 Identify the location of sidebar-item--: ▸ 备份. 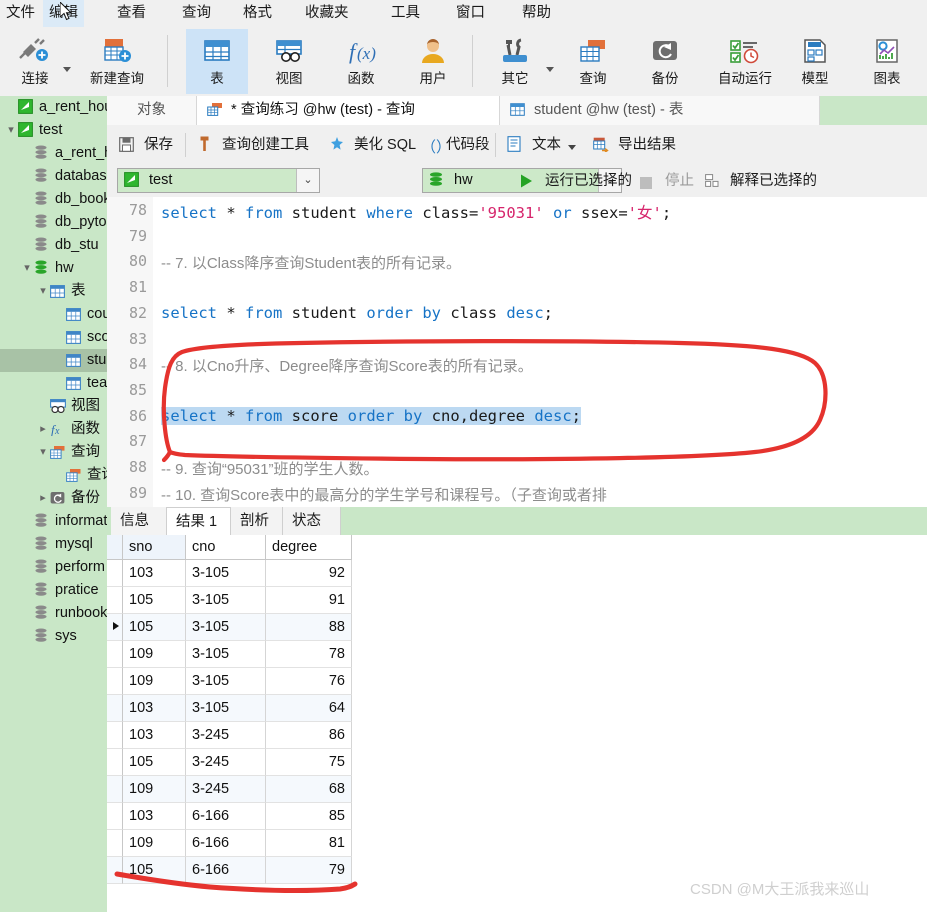
(53, 498).